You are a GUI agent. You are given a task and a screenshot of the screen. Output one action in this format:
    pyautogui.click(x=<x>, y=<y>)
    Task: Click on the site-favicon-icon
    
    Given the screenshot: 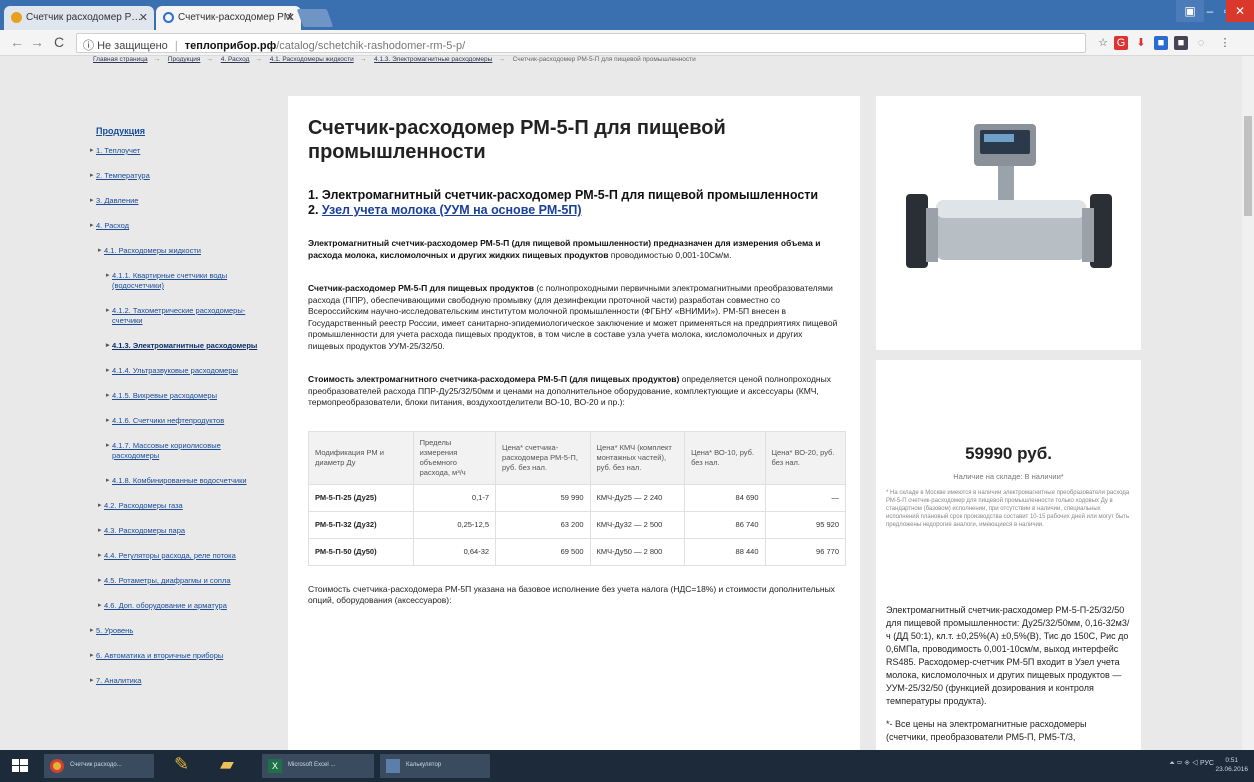 What is the action you would take?
    pyautogui.click(x=16, y=17)
    